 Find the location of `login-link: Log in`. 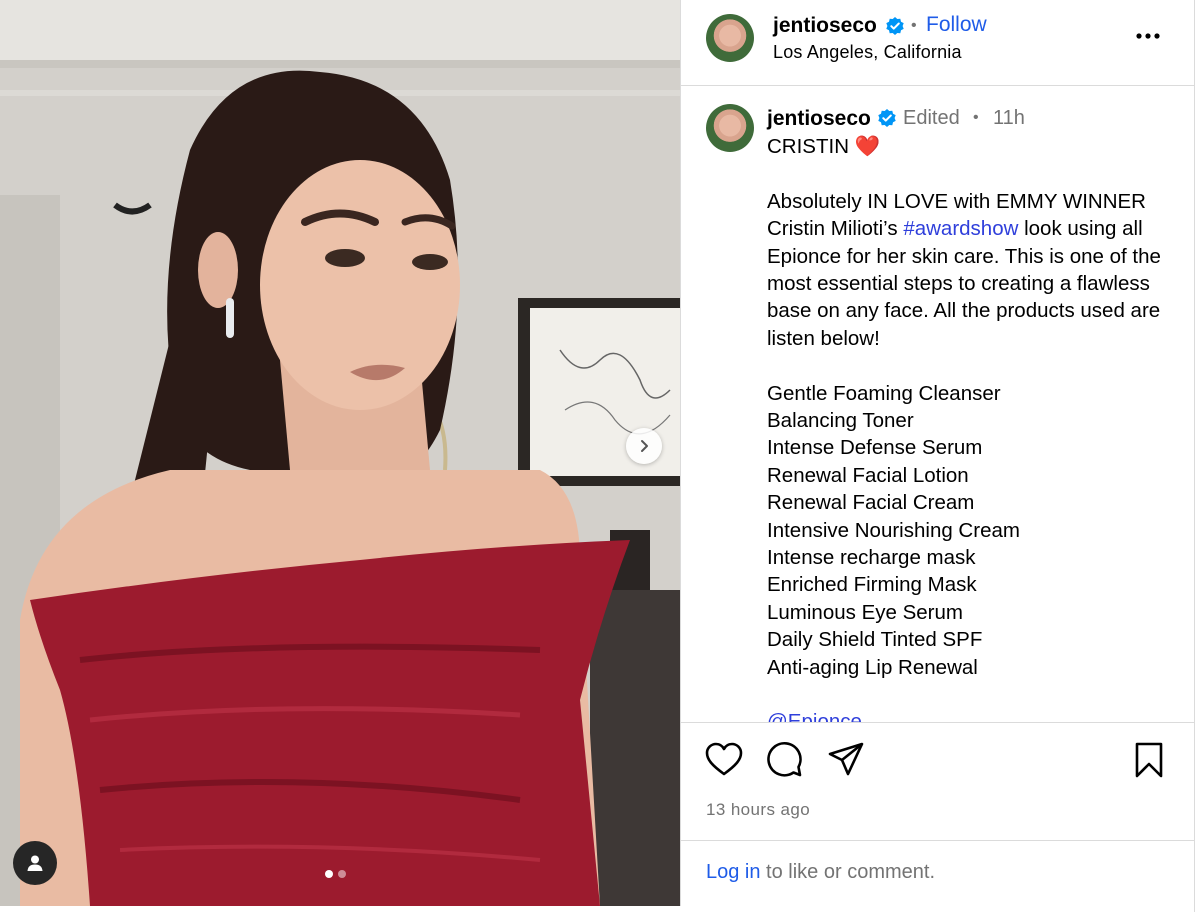

login-link: Log in is located at coordinates (733, 872).